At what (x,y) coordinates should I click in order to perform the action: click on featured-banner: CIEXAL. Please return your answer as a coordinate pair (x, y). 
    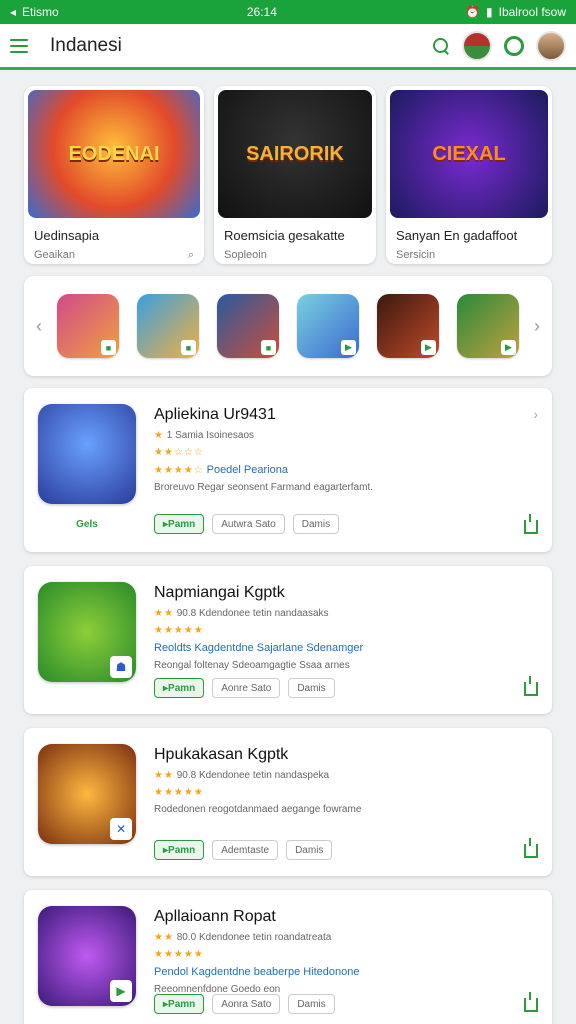
    Looking at the image, I should click on (469, 154).